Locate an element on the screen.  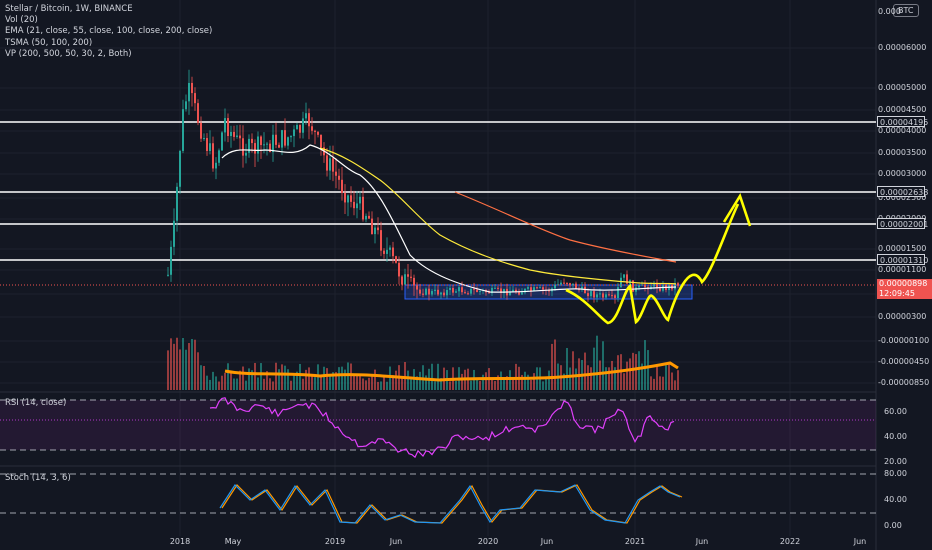
rsi-band is located at coordinates (438, 425).